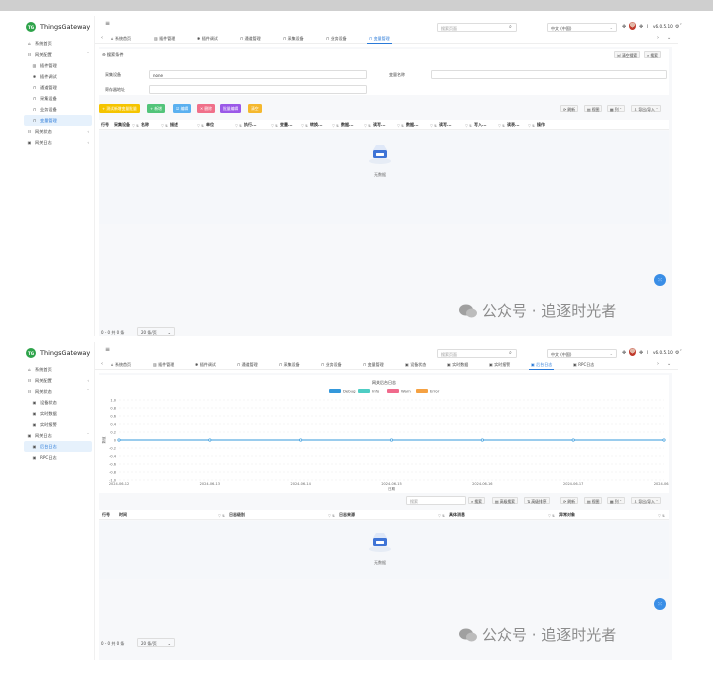 The width and height of the screenshot is (713, 673). I want to click on column-header: 采集设备 ▽ ⇅, so click(127, 125).